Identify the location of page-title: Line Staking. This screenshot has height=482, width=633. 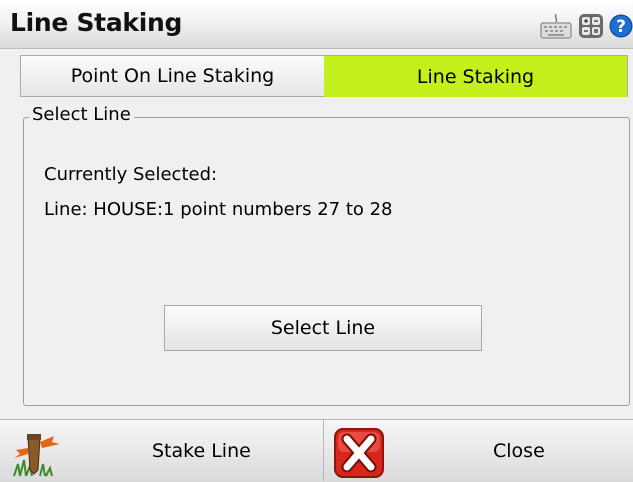
(96, 22).